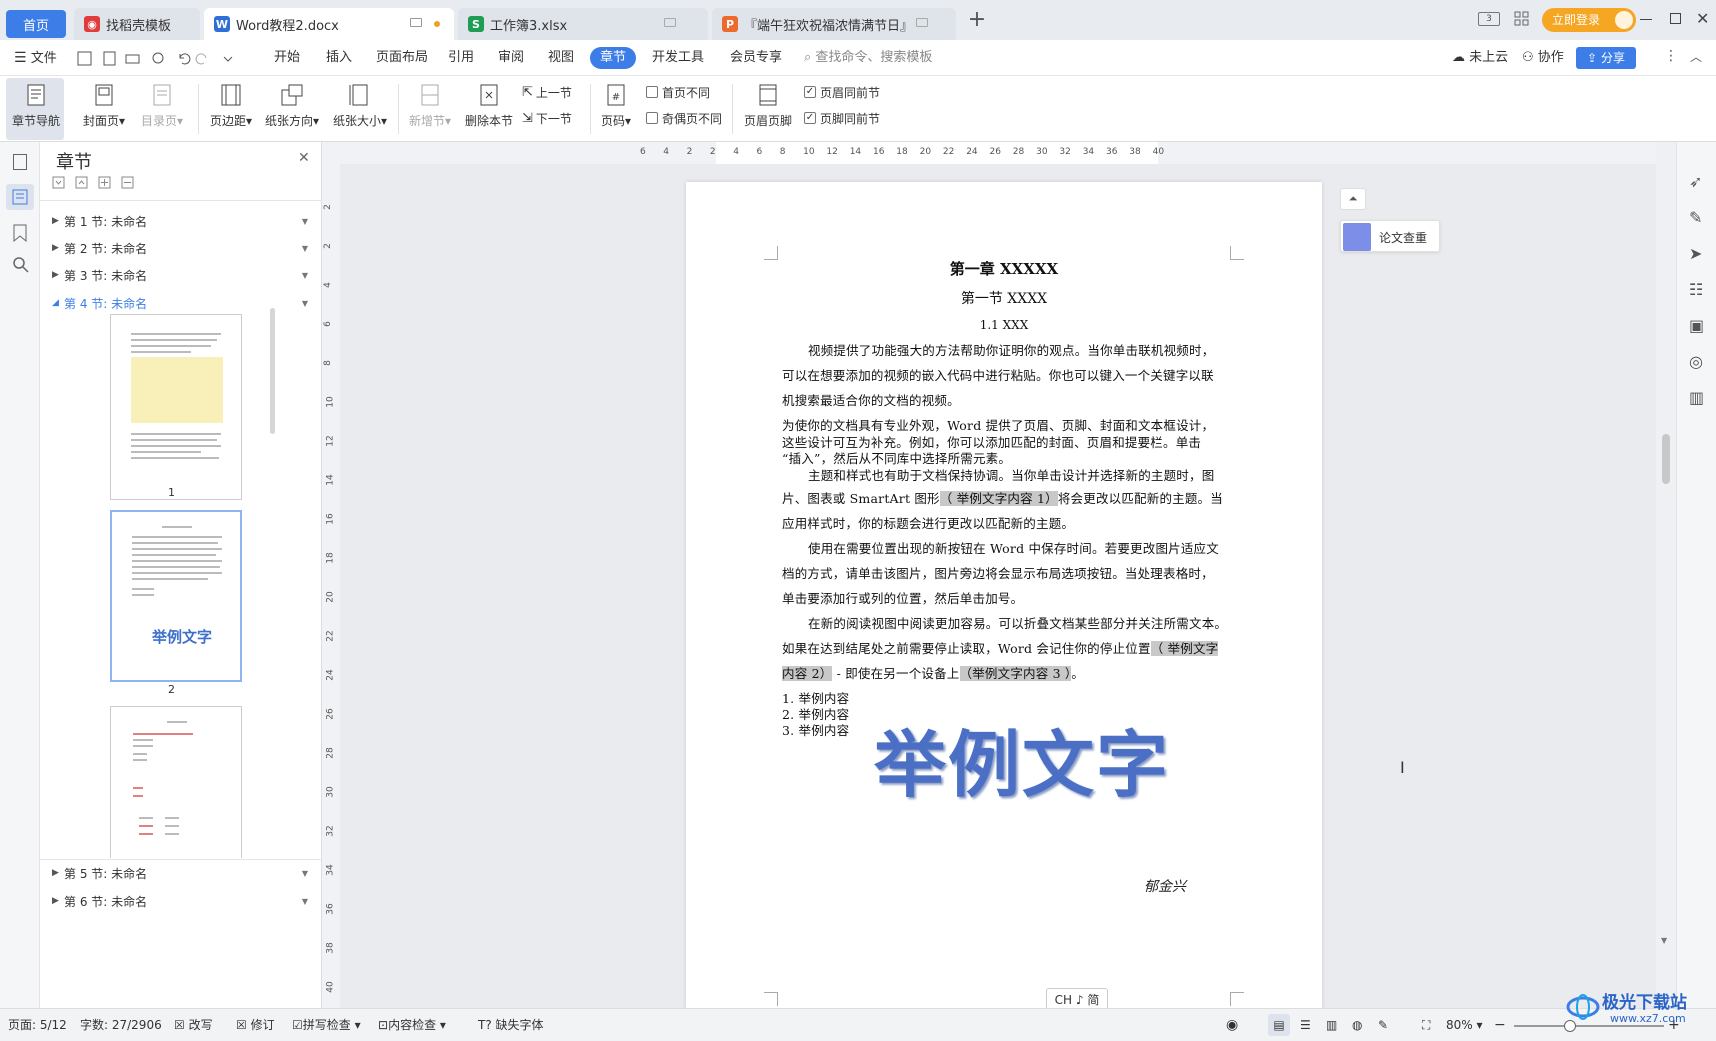 The width and height of the screenshot is (1716, 1041). Describe the element at coordinates (287, 58) in the screenshot. I see `menu-start: 开始` at that location.